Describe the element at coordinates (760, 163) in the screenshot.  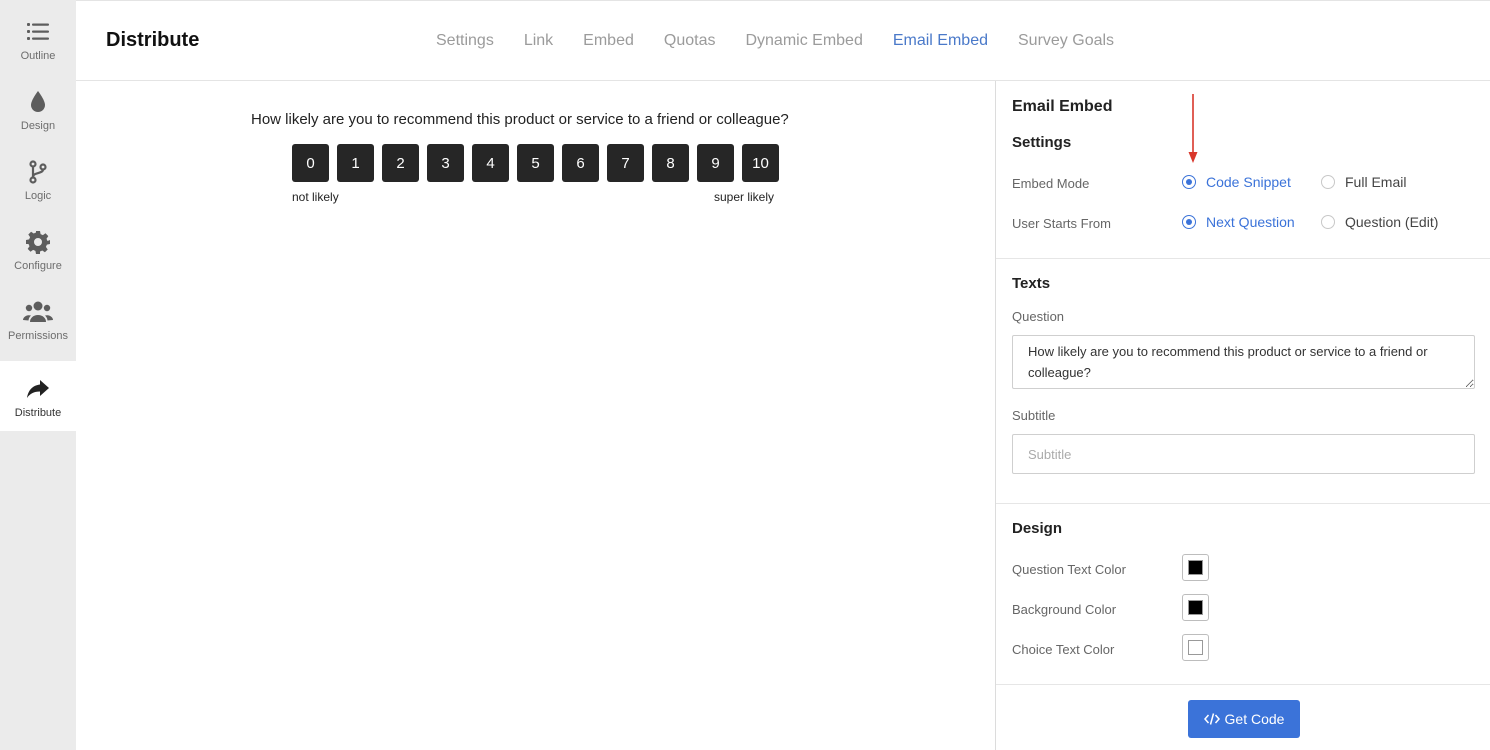
I see `scale-option: 10` at that location.